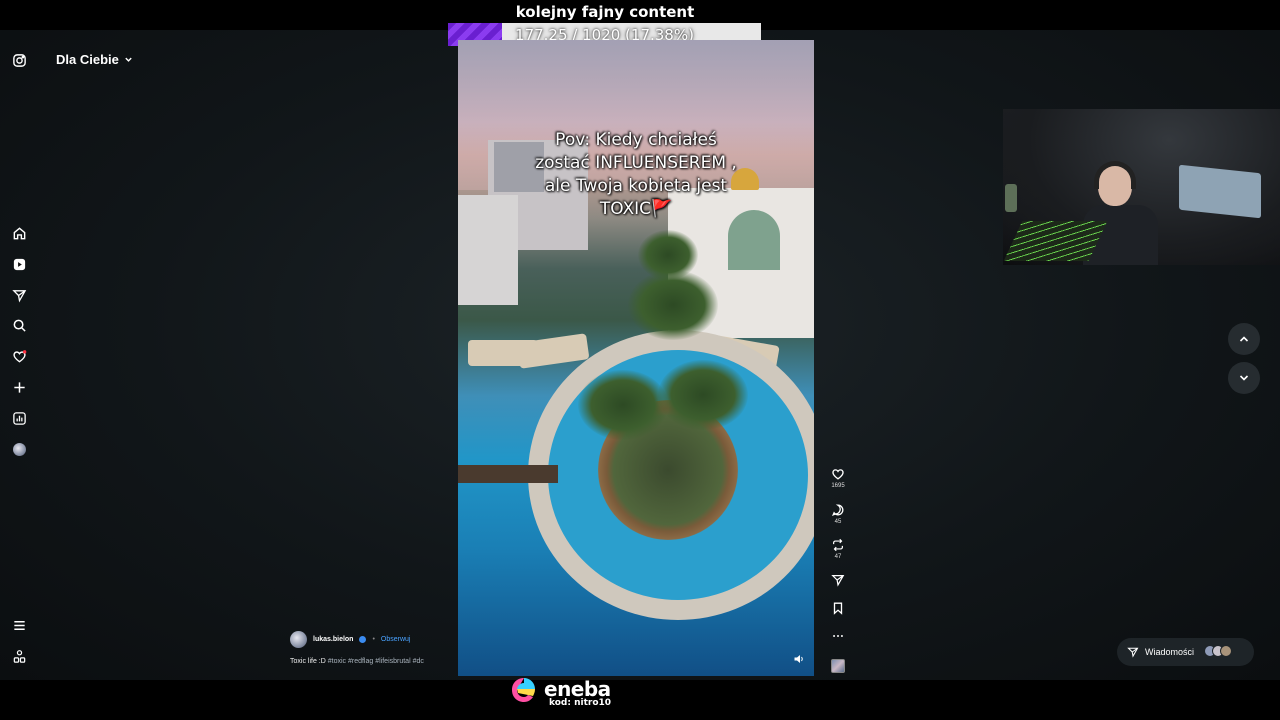  Describe the element at coordinates (1011, 198) in the screenshot. I see `webcam-cup` at that location.